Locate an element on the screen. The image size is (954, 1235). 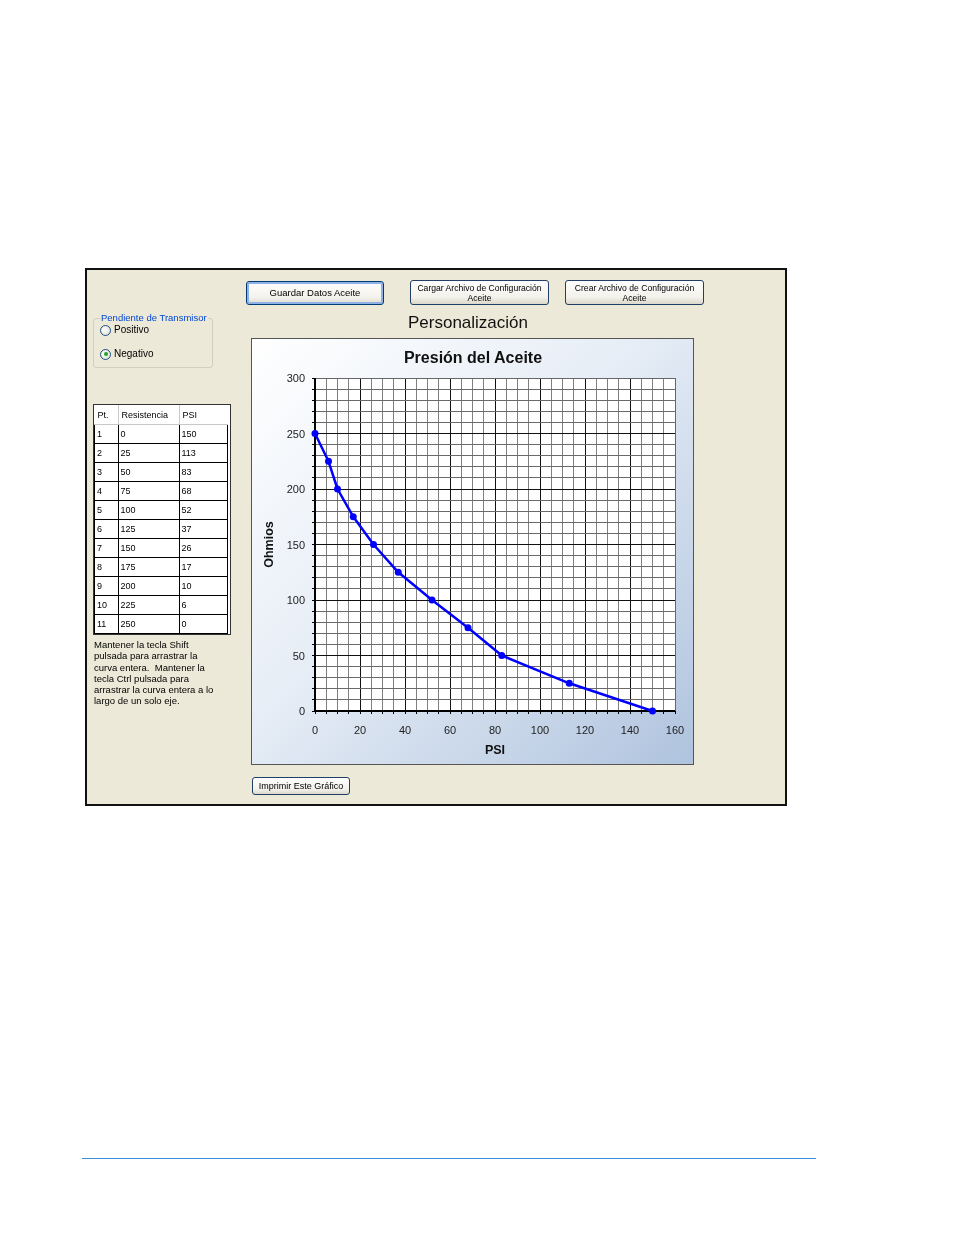
column-header: PSI is located at coordinates (203, 415).